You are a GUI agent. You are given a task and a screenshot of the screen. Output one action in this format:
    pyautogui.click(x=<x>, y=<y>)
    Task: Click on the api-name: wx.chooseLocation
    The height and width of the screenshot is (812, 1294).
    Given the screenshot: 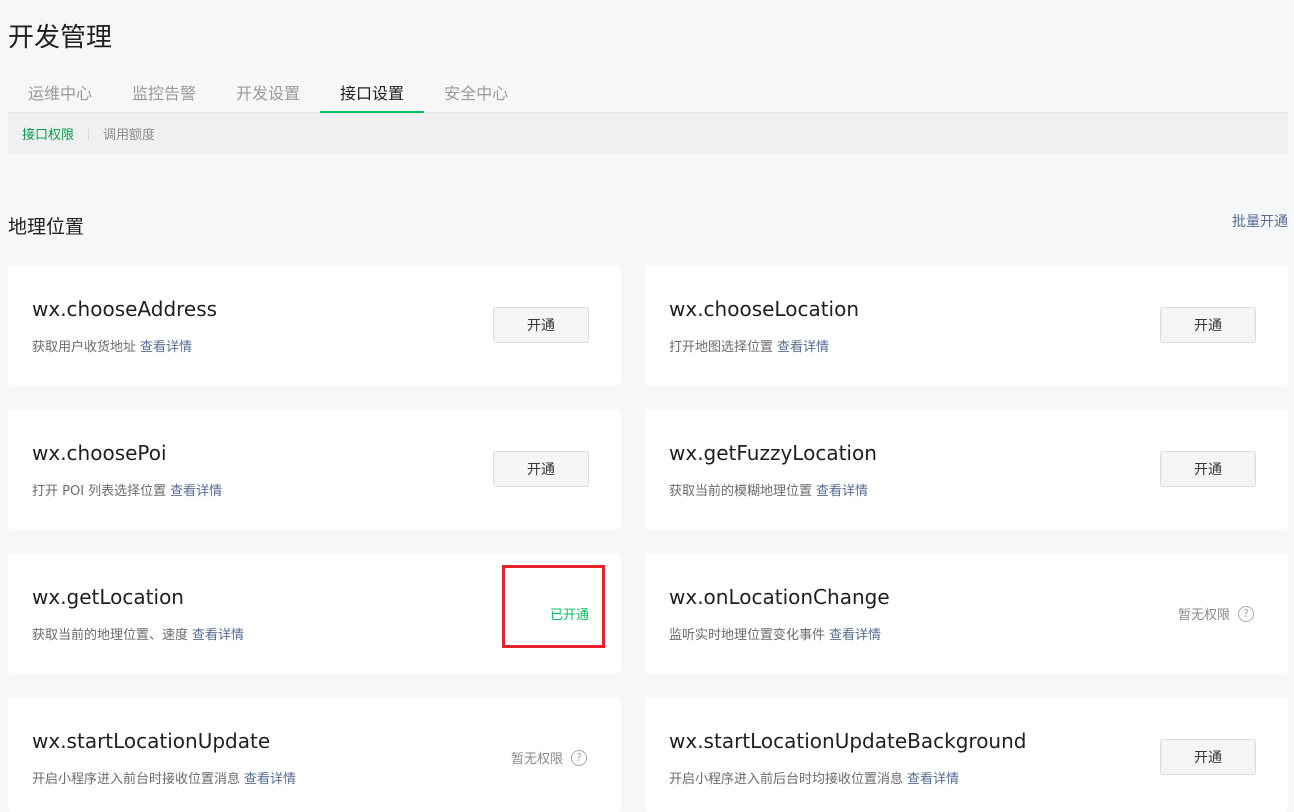 What is the action you would take?
    pyautogui.click(x=764, y=309)
    